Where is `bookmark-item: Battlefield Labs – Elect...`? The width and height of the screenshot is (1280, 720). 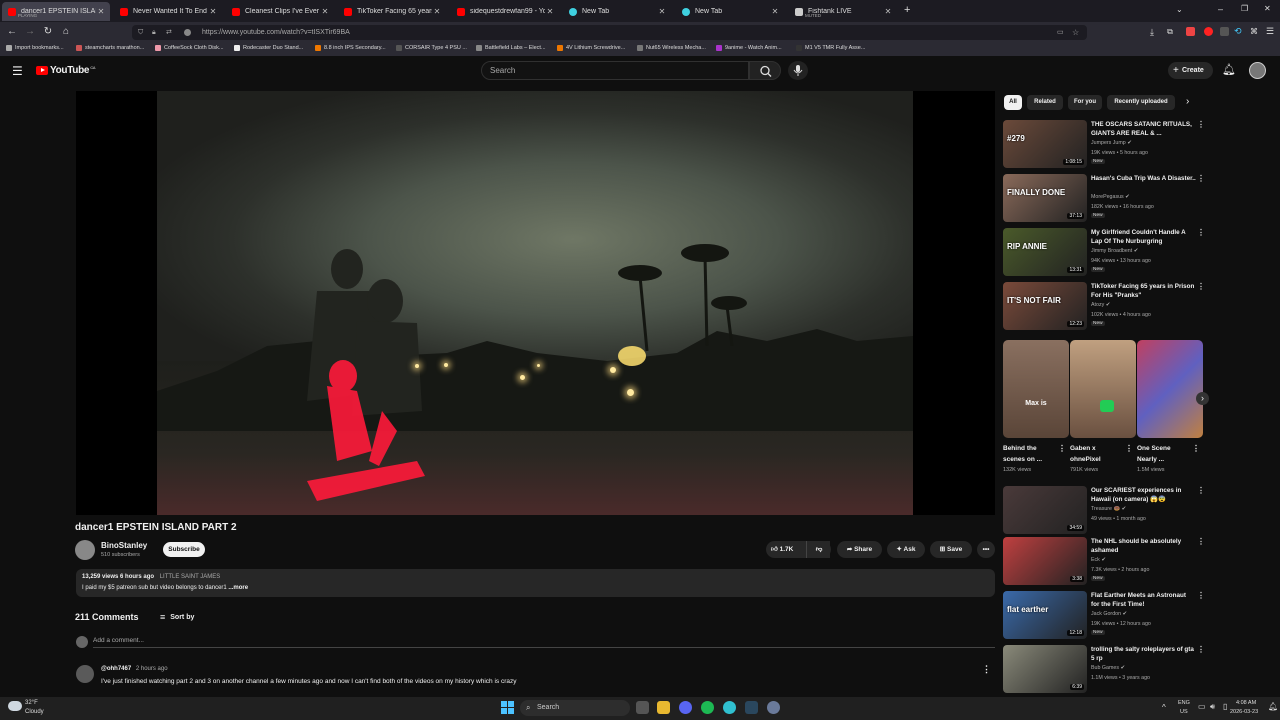 bookmark-item: Battlefield Labs – Elect... is located at coordinates (511, 48).